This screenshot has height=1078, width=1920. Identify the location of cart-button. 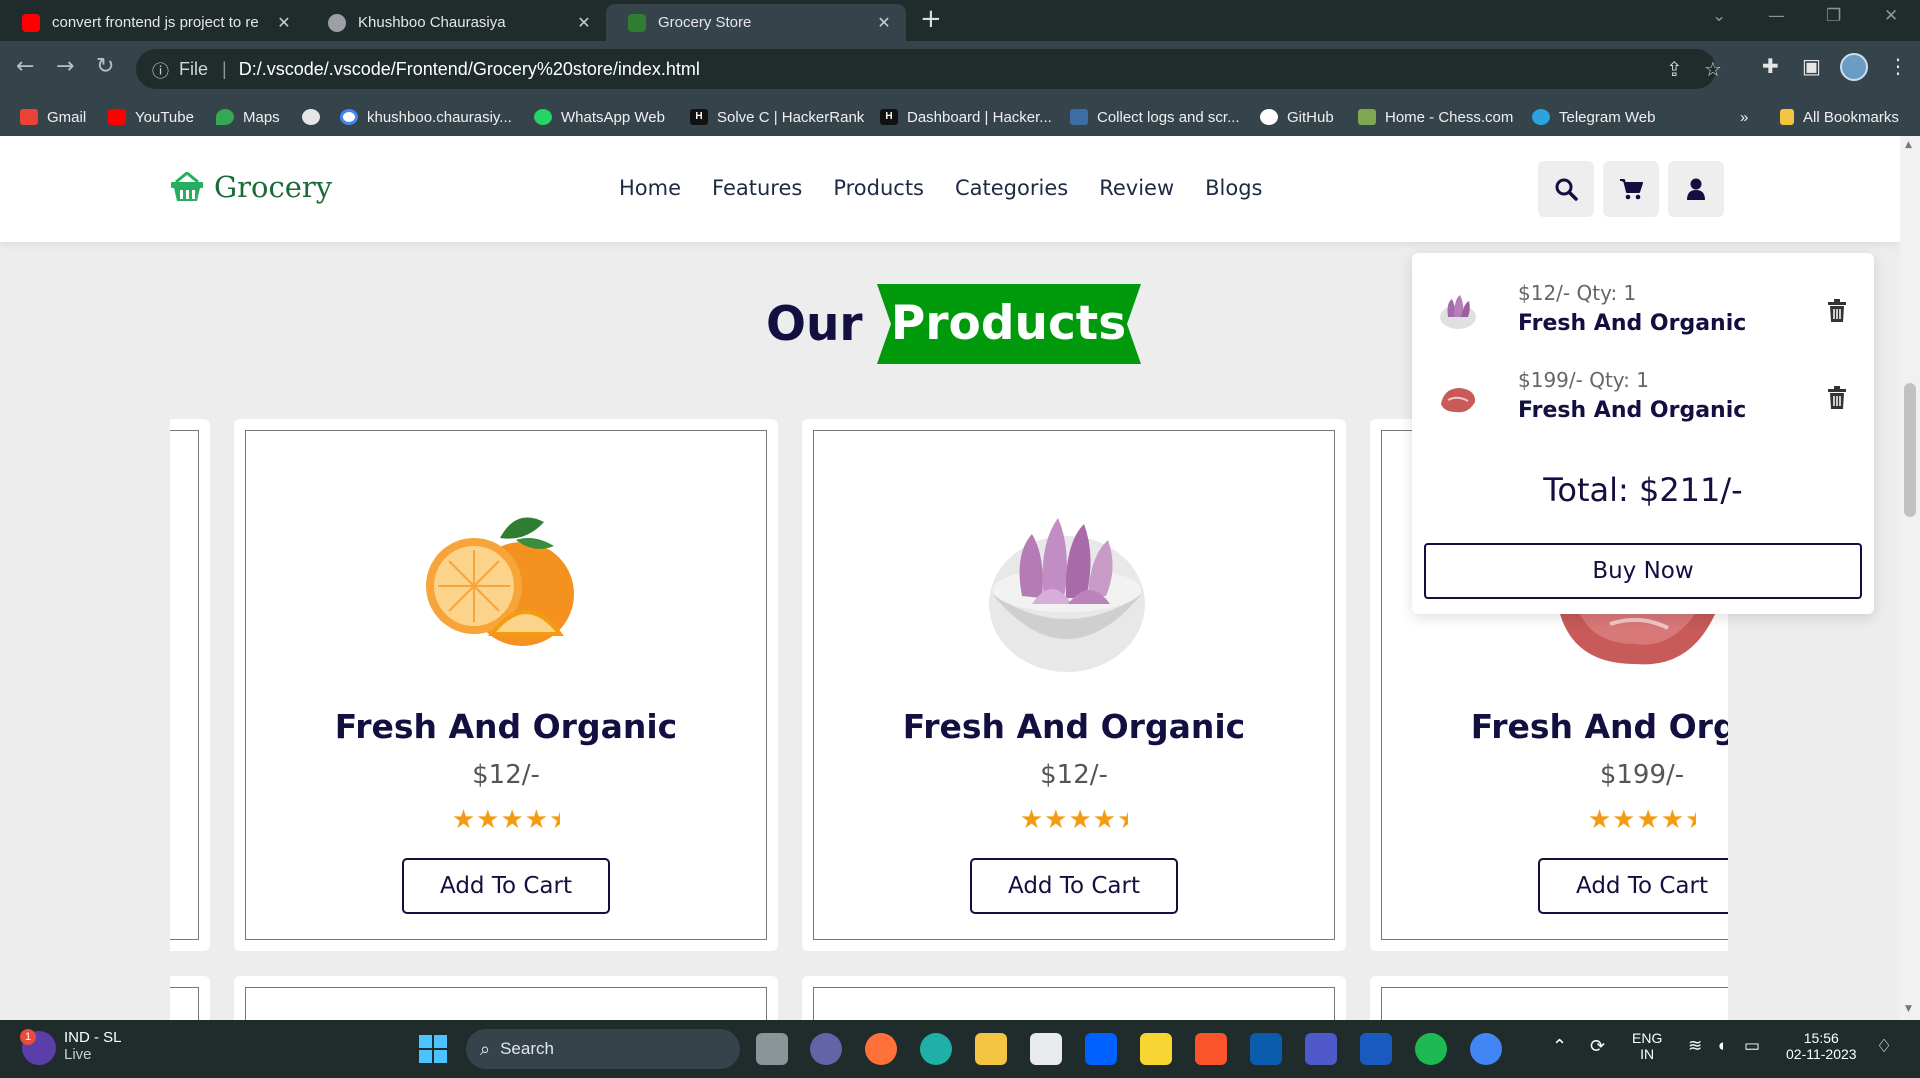
(1631, 189).